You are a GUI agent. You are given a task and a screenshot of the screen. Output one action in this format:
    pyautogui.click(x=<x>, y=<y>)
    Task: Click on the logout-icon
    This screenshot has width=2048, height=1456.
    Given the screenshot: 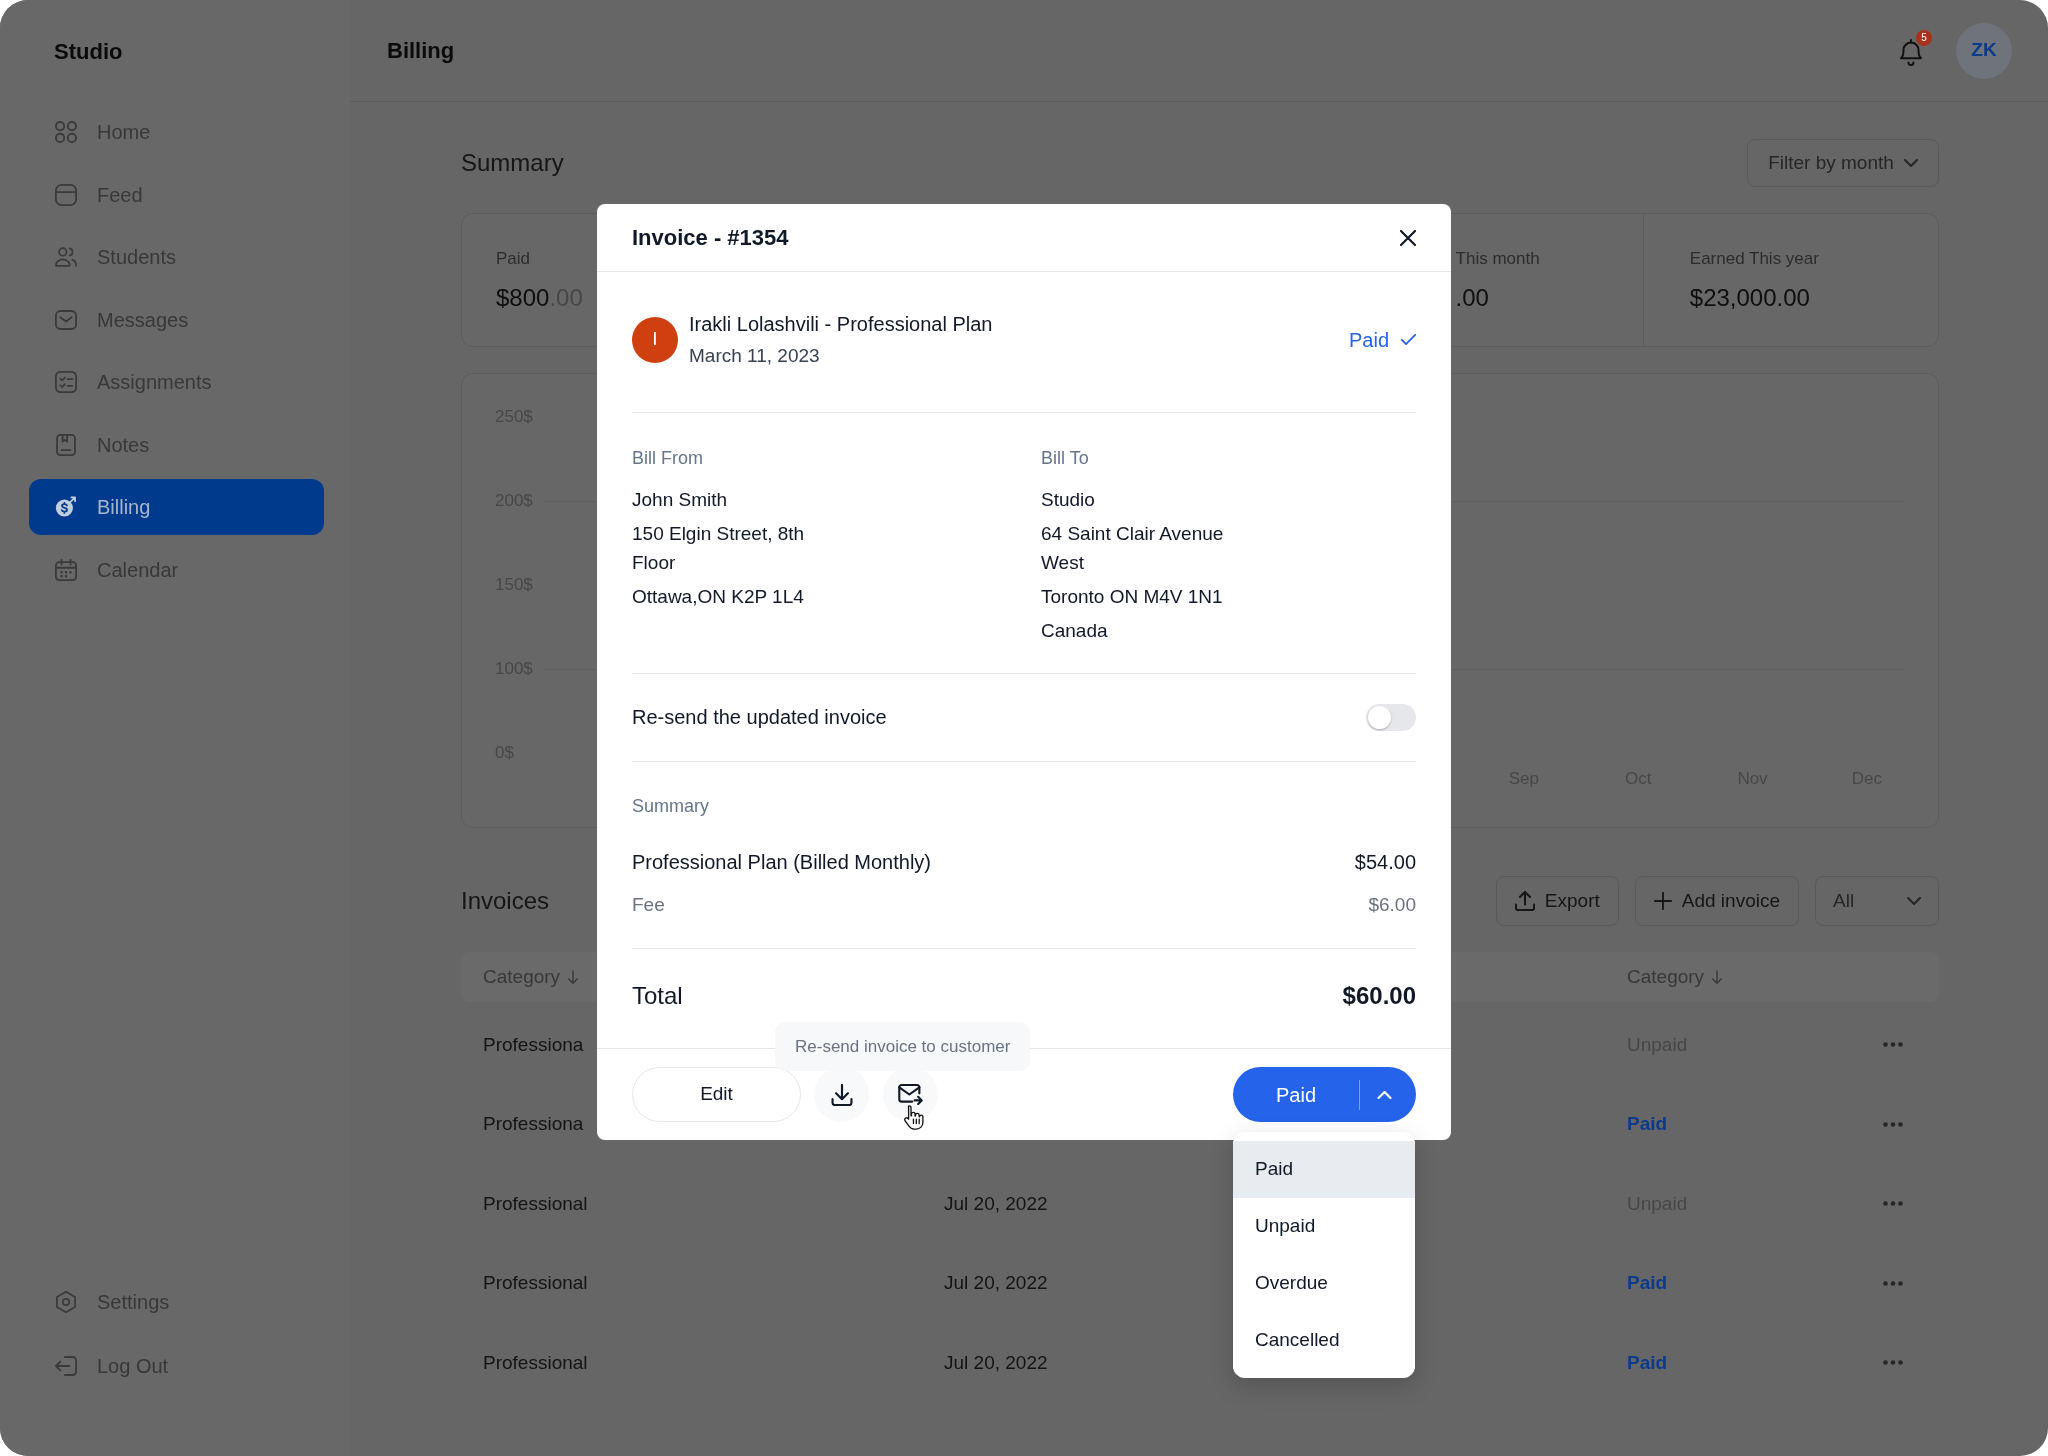 What is the action you would take?
    pyautogui.click(x=66, y=1366)
    